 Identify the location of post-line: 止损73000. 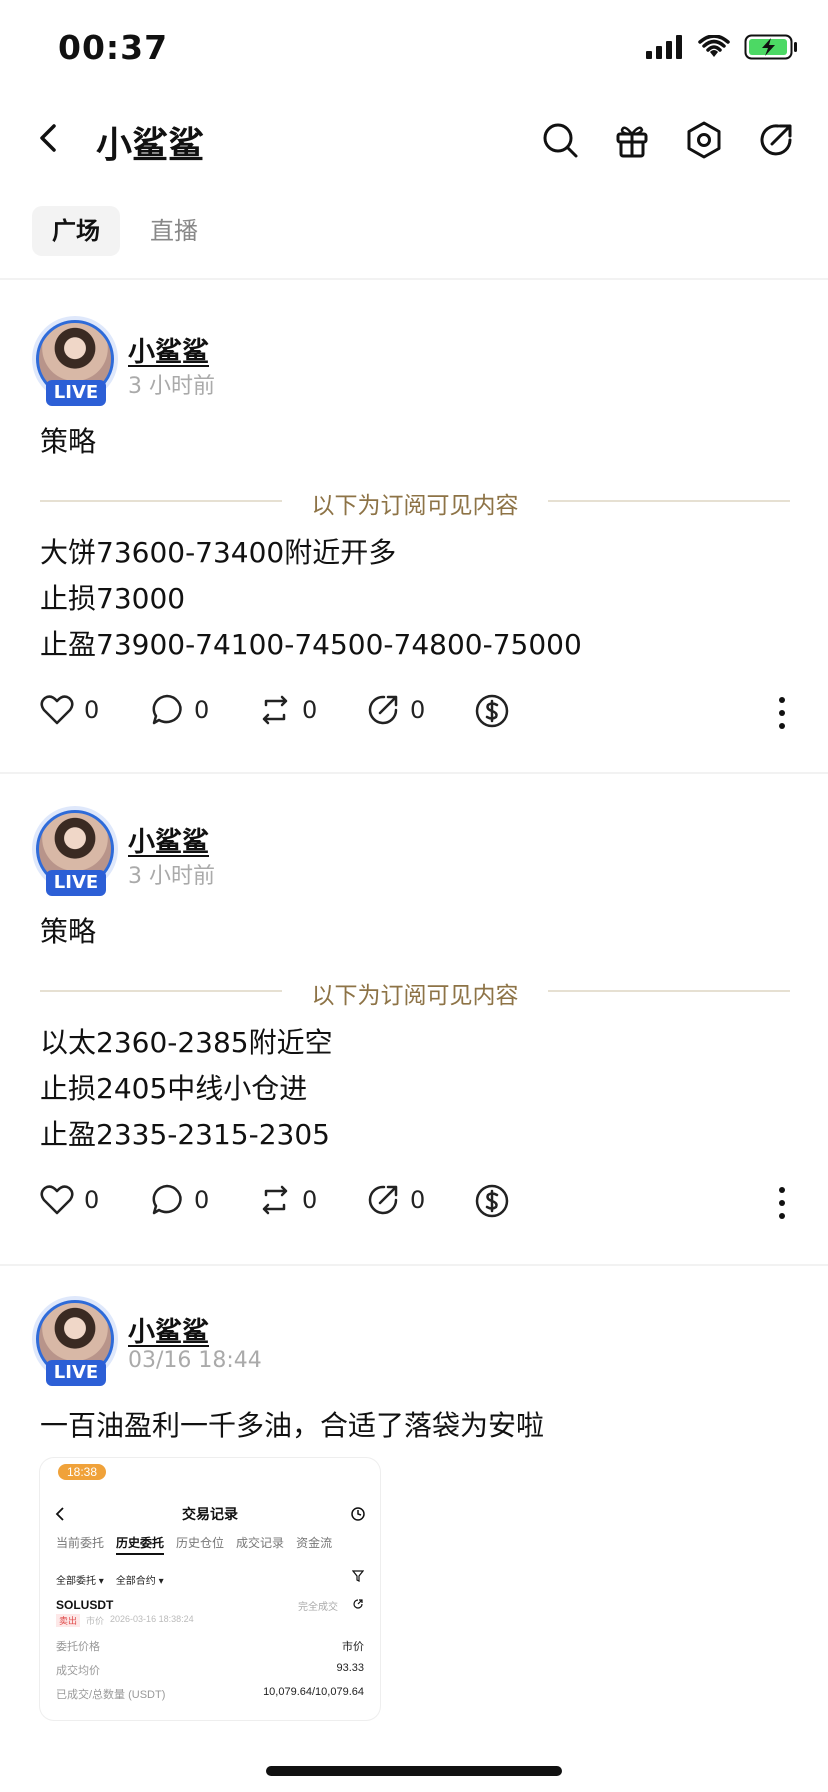
(113, 598).